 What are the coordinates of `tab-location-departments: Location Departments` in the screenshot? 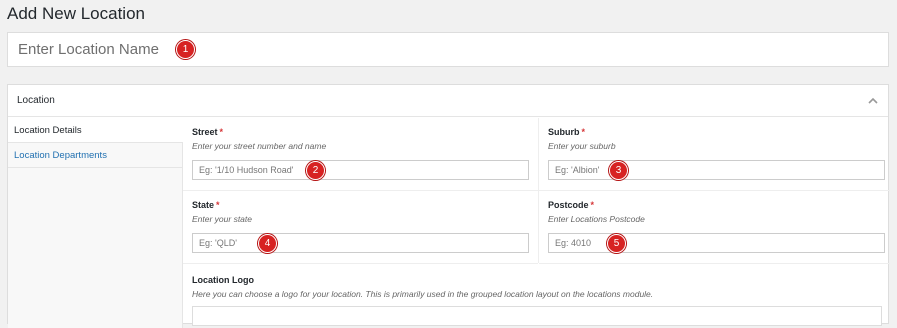 It's located at (95, 155).